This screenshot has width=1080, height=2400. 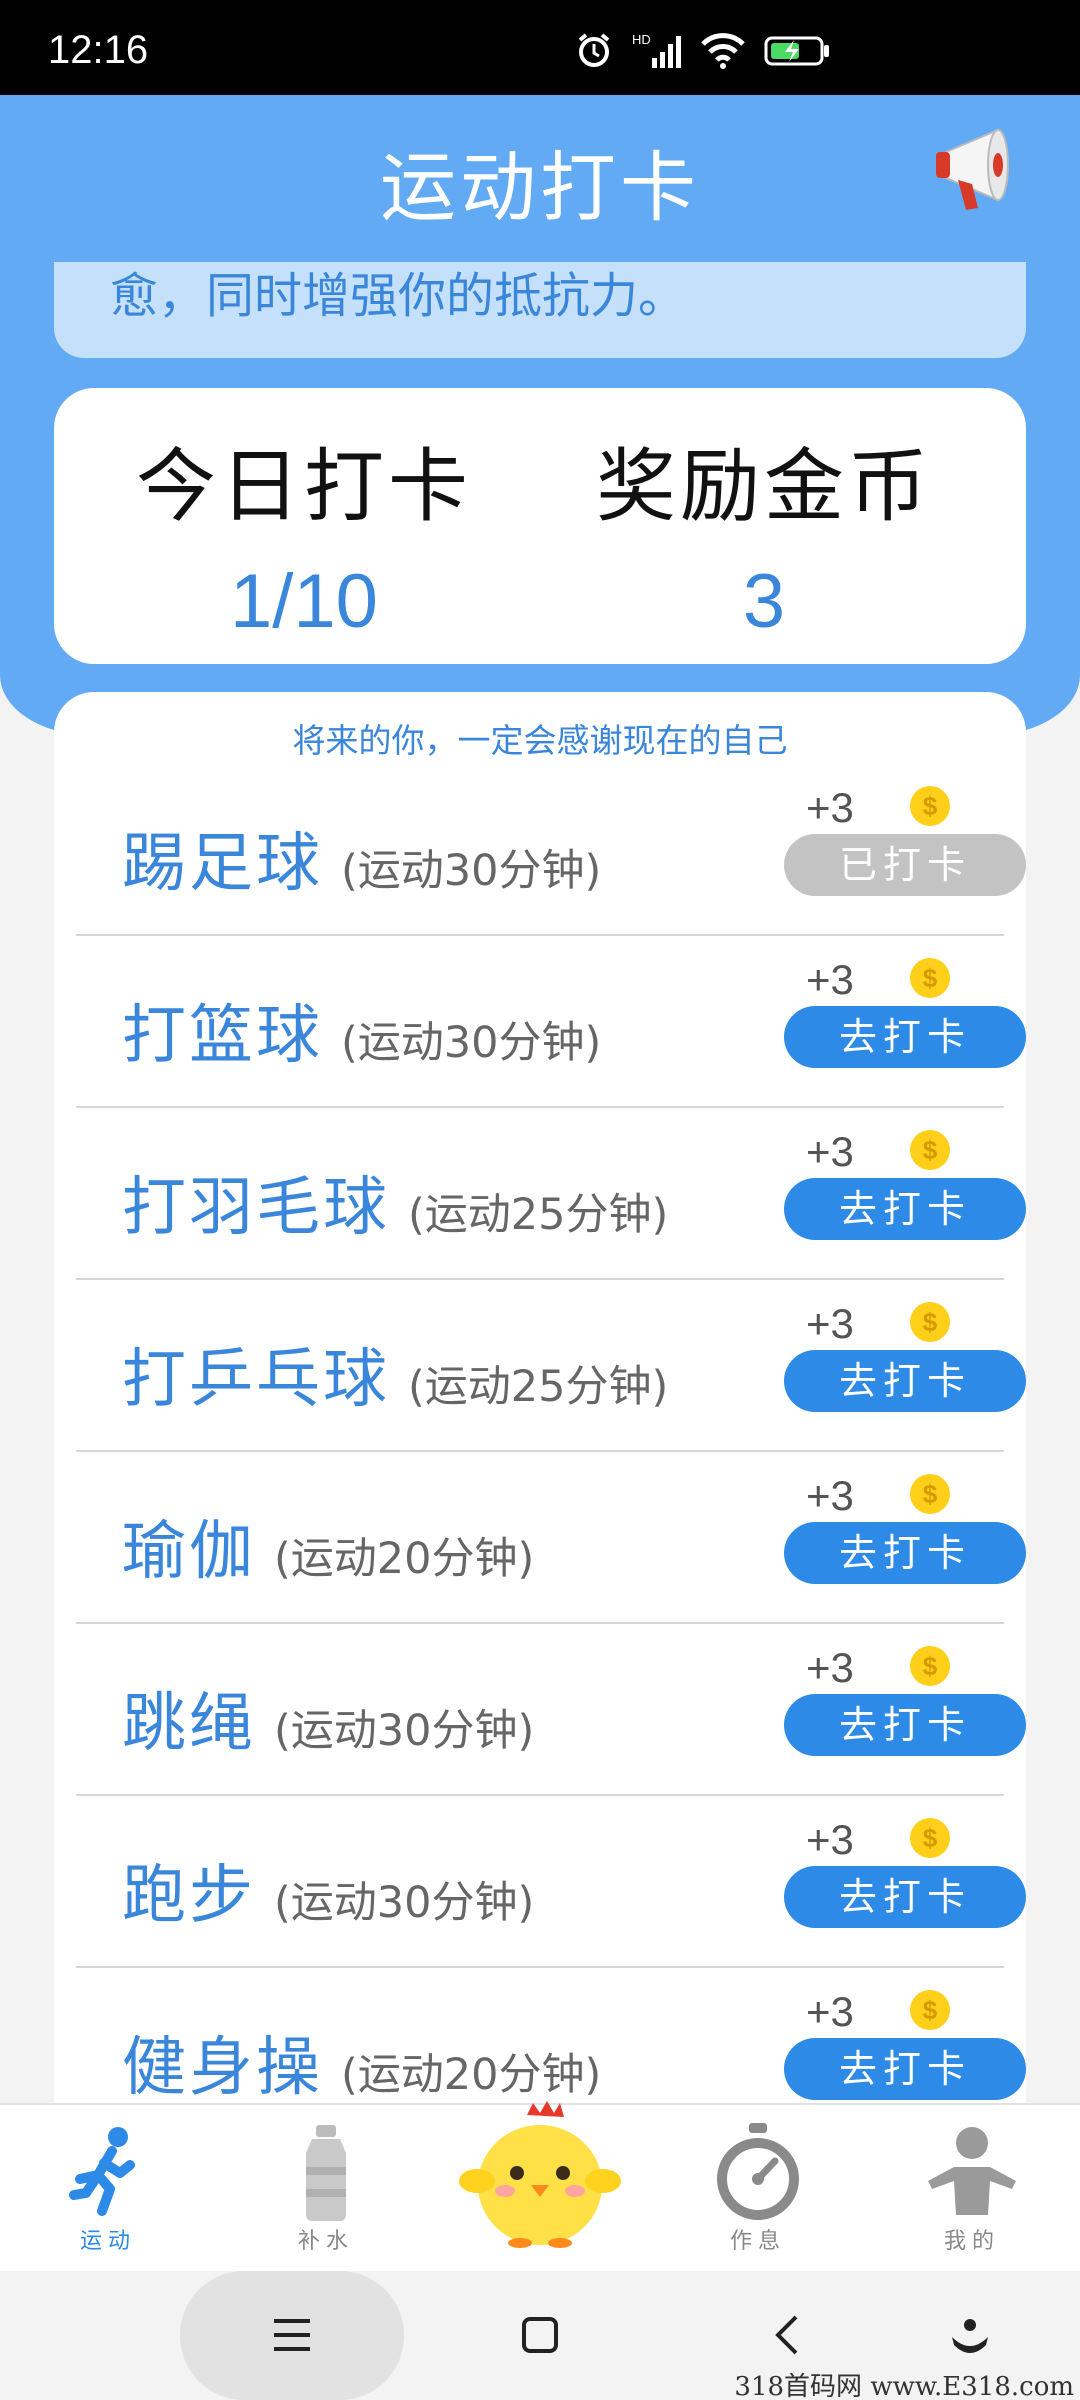 What do you see at coordinates (189, 1552) in the screenshot?
I see `activity-name: 瑜伽` at bounding box center [189, 1552].